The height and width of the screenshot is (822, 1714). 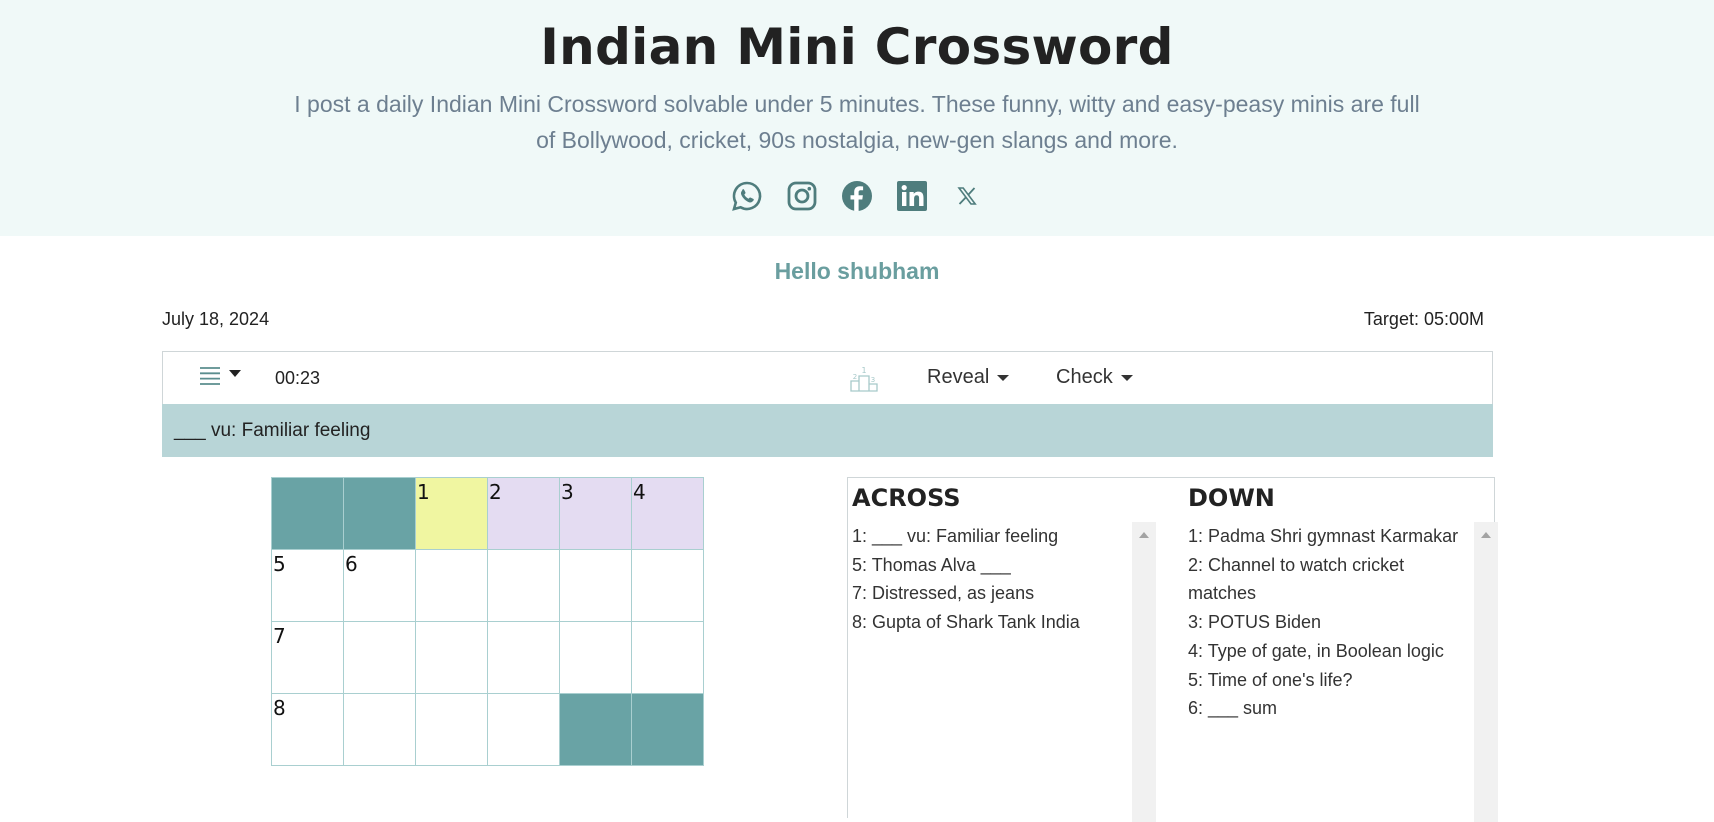 What do you see at coordinates (827, 430) in the screenshot?
I see `current-clue-bar: ___ vu: Familiar feeling` at bounding box center [827, 430].